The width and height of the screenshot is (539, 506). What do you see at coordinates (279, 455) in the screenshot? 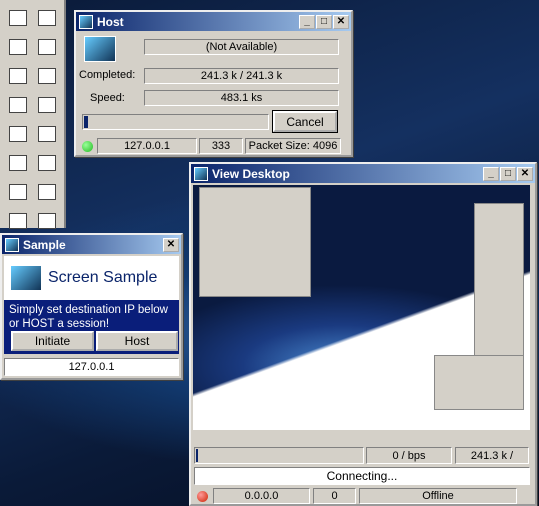
I see `view-progress-bar` at bounding box center [279, 455].